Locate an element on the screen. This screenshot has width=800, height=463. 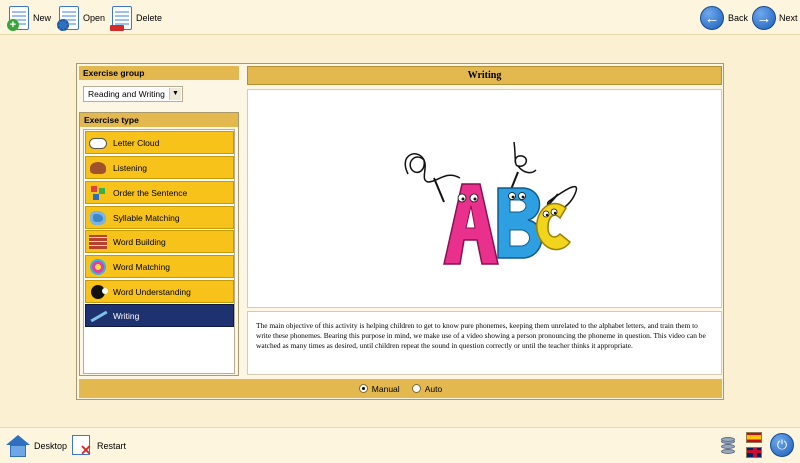
restart-button: ✕ Restart is located at coordinates (98, 446).